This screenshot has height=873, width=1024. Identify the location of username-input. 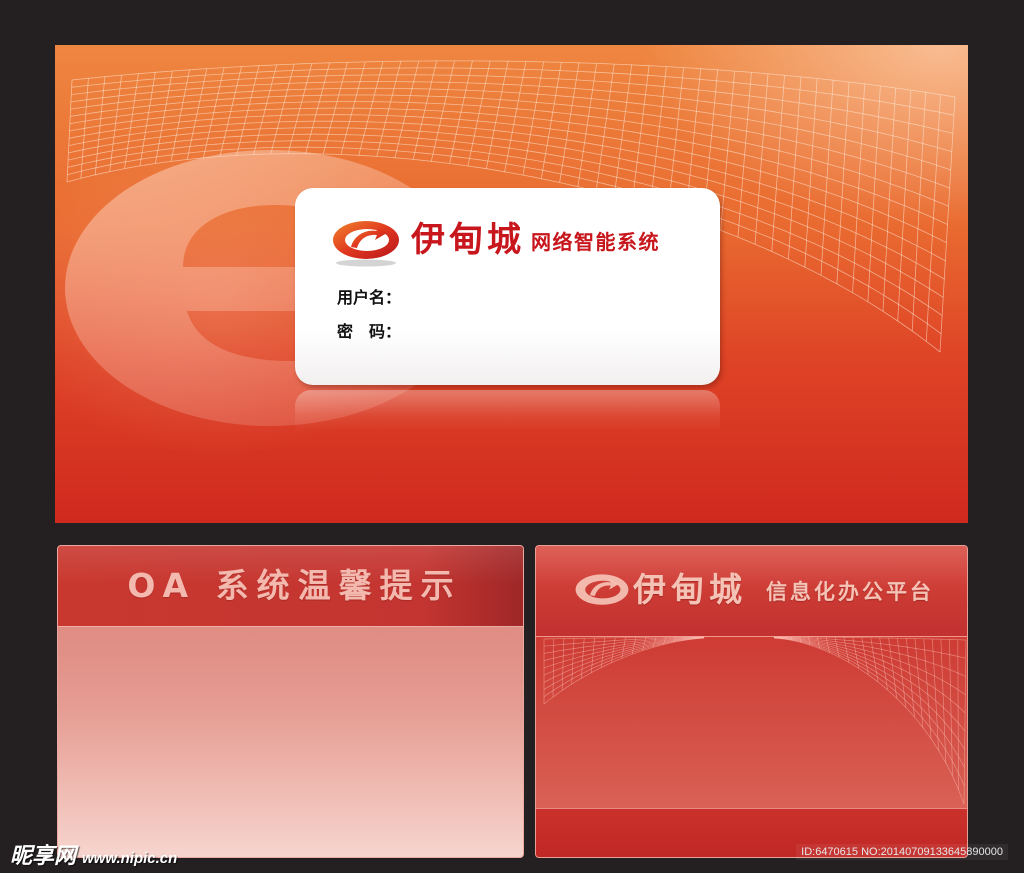
(548, 298).